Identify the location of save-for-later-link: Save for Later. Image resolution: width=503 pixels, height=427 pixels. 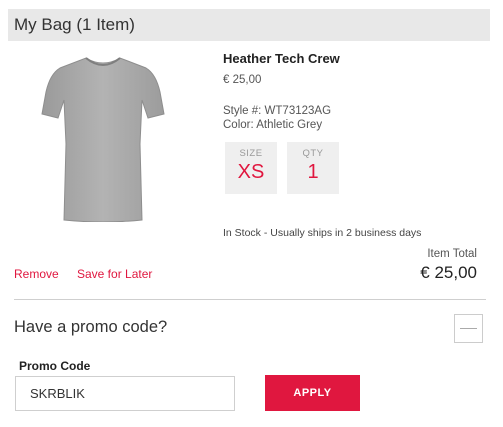
(114, 274).